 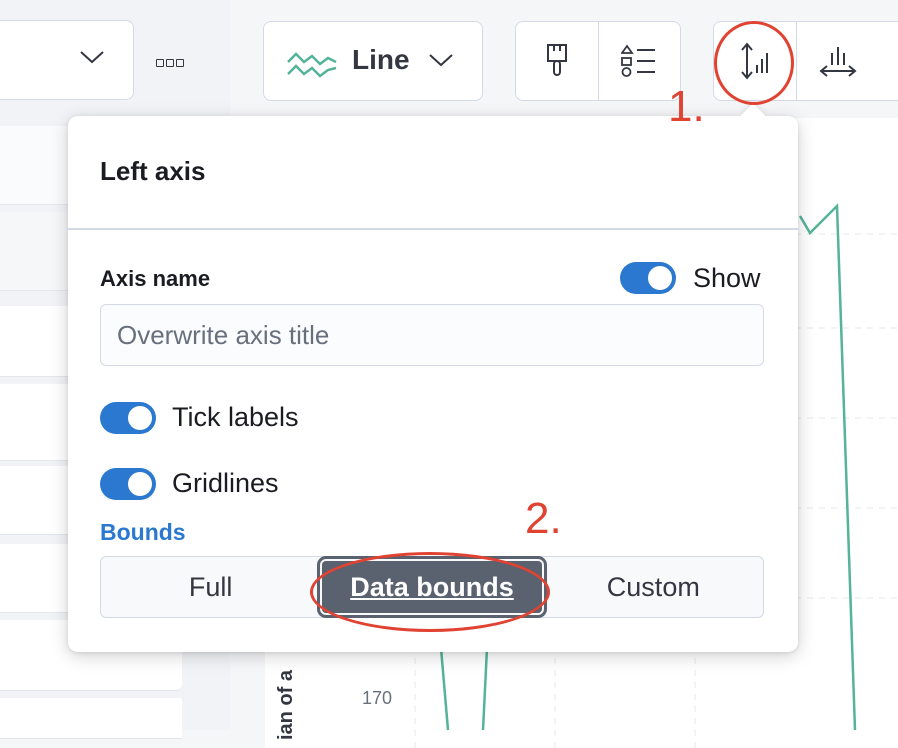 What do you see at coordinates (377, 698) in the screenshot?
I see `y-tick-label: 170` at bounding box center [377, 698].